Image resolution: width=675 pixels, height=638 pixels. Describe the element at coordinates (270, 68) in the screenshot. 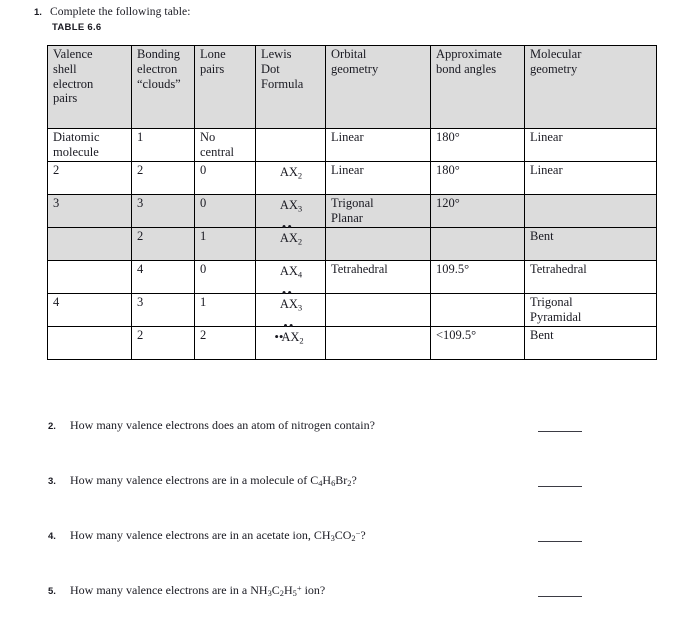

I see `table-header-cell-3-line: Dot` at that location.